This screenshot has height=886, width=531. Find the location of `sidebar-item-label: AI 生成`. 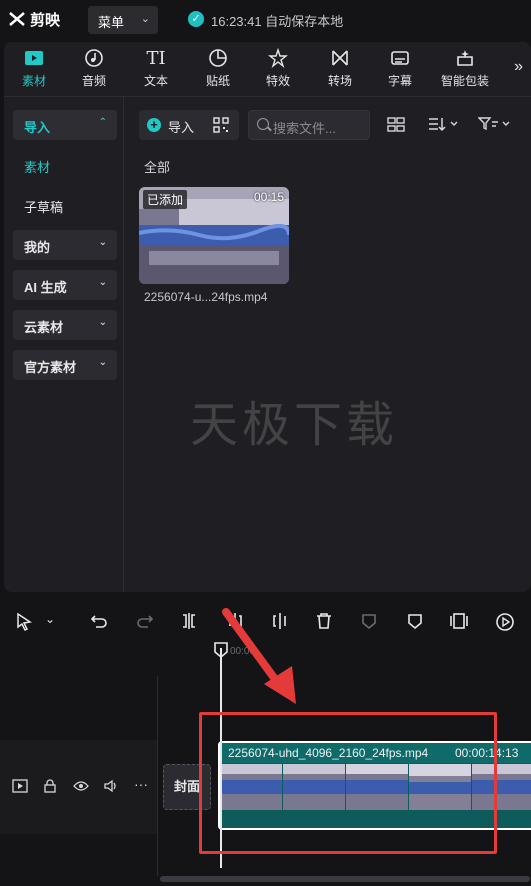

sidebar-item-label: AI 生成 is located at coordinates (45, 287).